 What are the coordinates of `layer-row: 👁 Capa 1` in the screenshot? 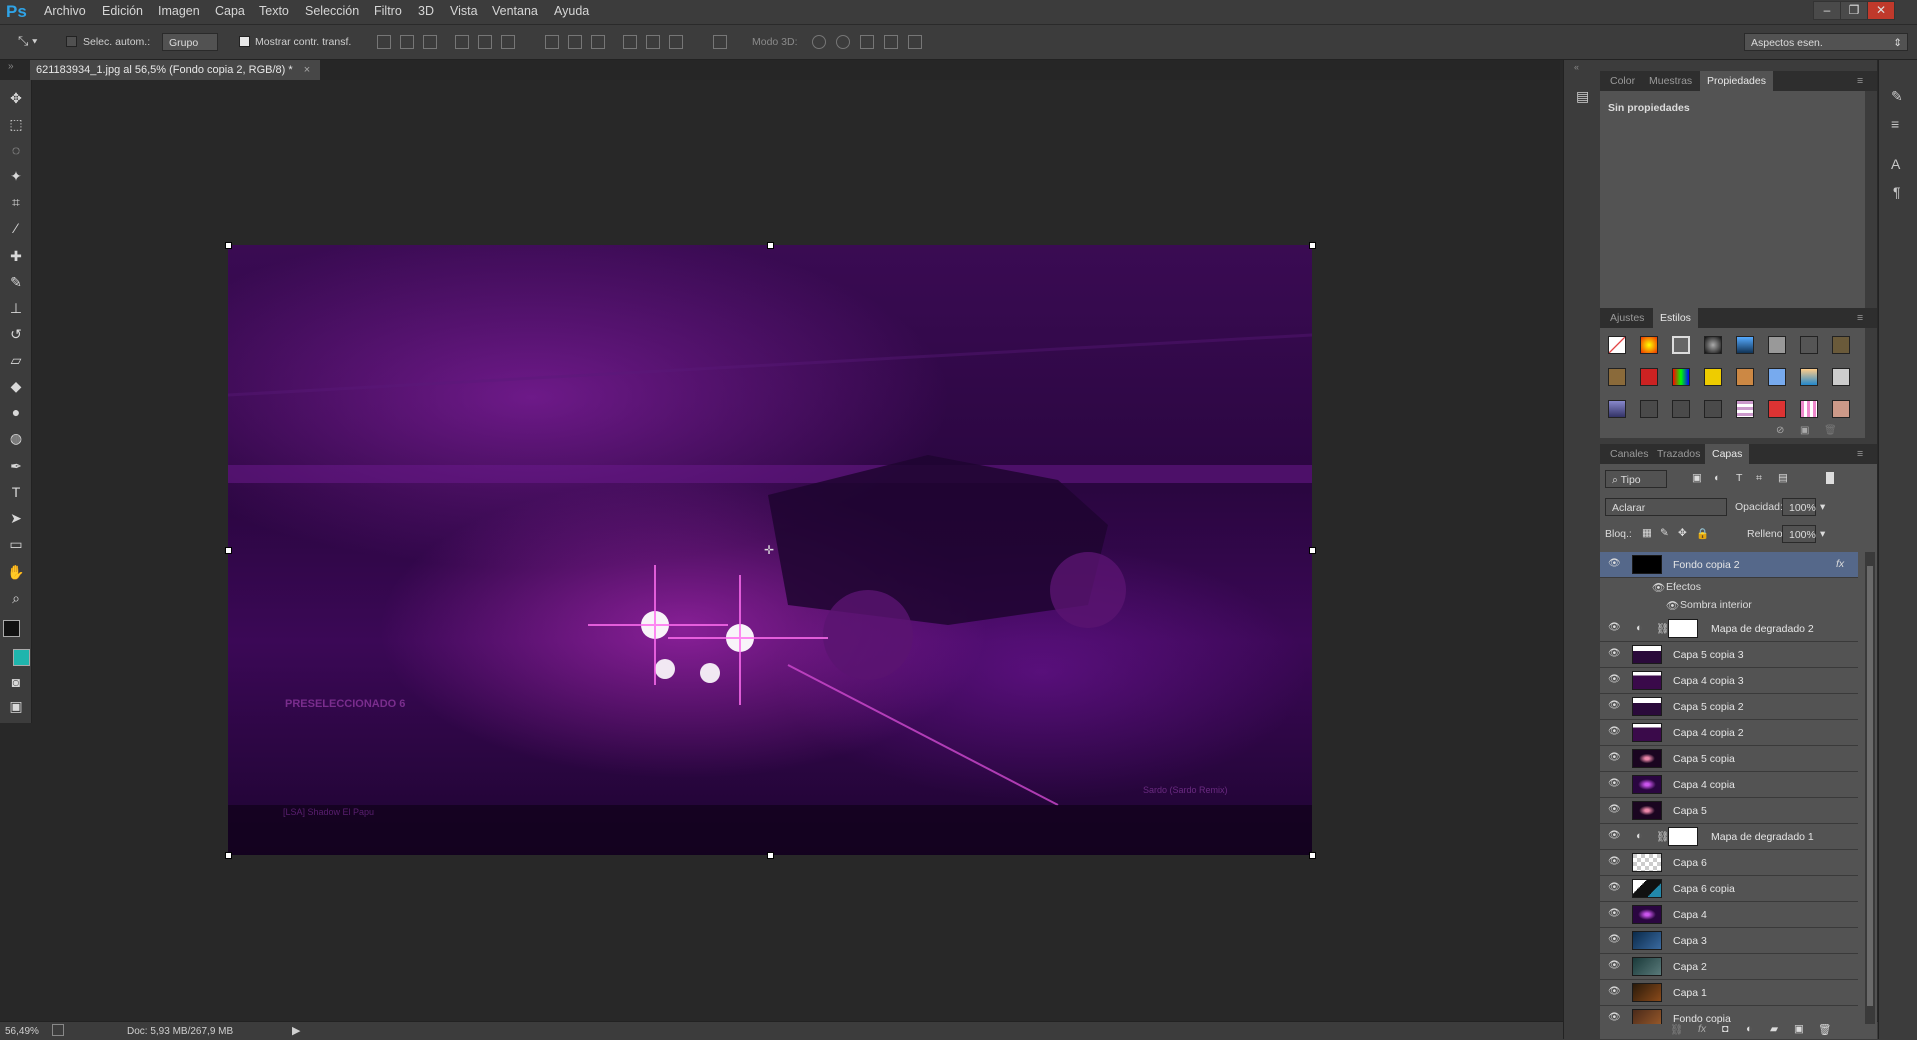 It's located at (1729, 993).